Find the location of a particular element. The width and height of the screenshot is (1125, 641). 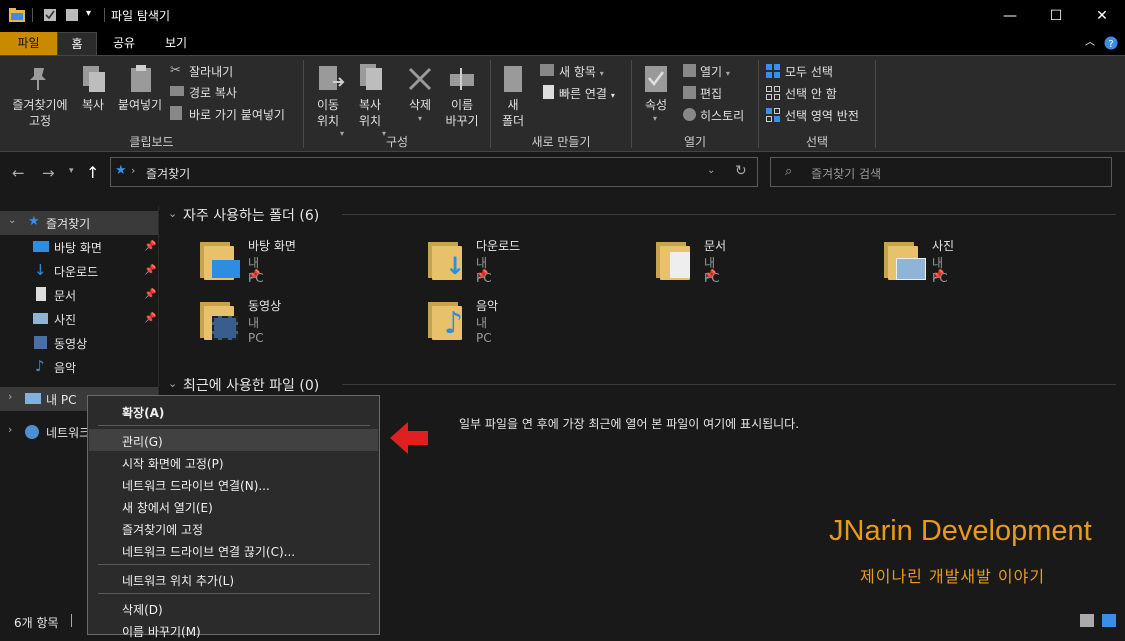

forward-icon: → is located at coordinates (48, 173).